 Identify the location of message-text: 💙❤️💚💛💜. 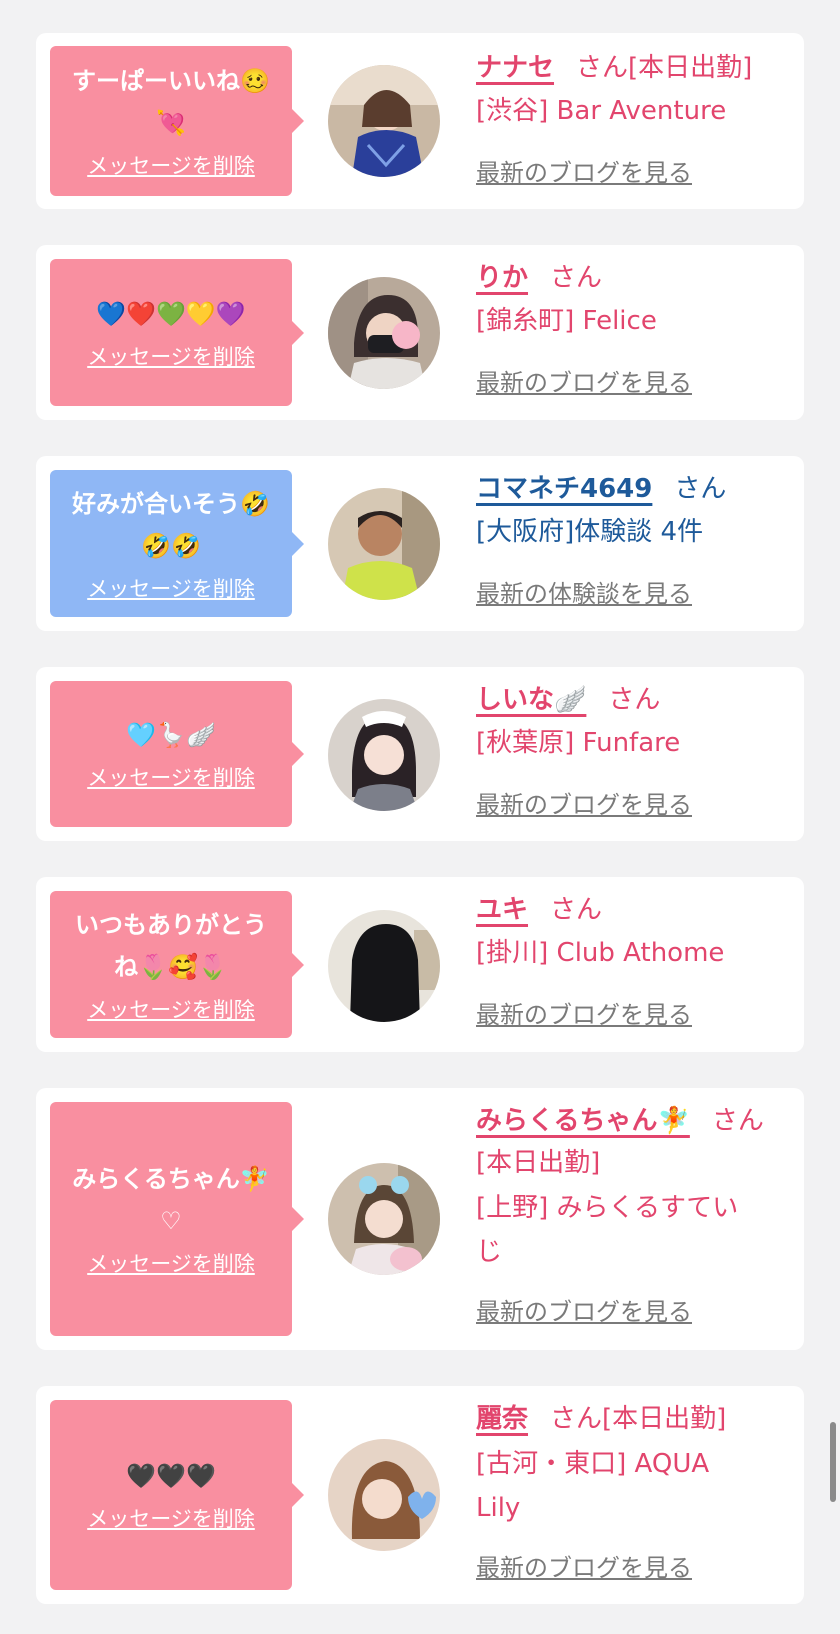
(171, 313).